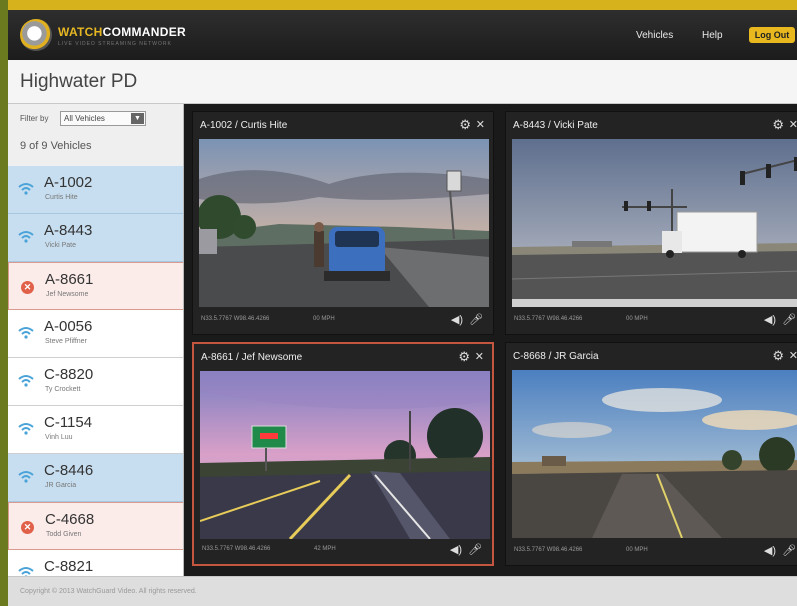  What do you see at coordinates (34, 118) in the screenshot?
I see `filter-label: Filter by` at bounding box center [34, 118].